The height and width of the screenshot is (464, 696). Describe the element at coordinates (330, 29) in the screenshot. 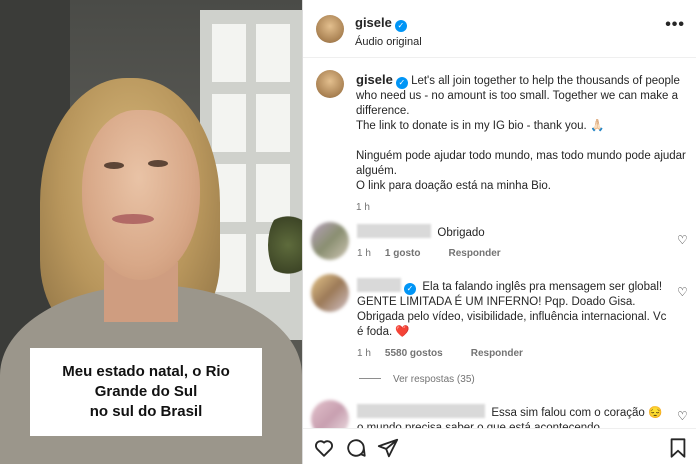

I see `author-avatar` at that location.